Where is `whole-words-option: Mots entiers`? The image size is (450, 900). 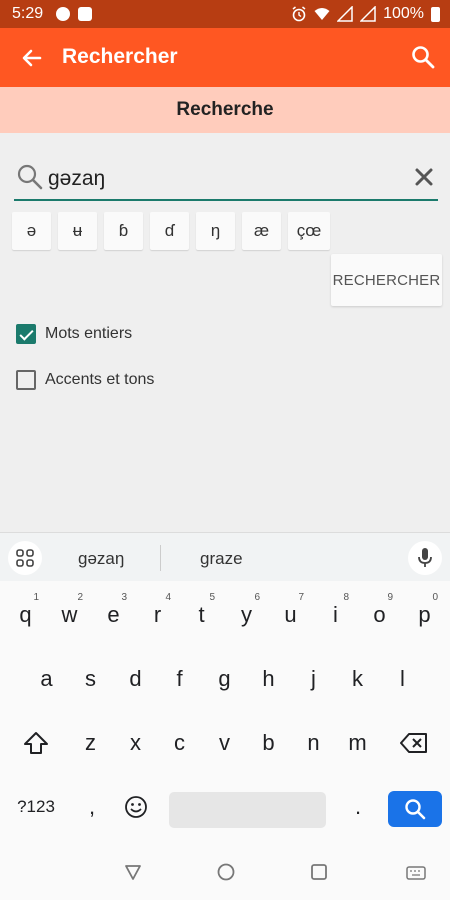 whole-words-option: Mots entiers is located at coordinates (74, 334).